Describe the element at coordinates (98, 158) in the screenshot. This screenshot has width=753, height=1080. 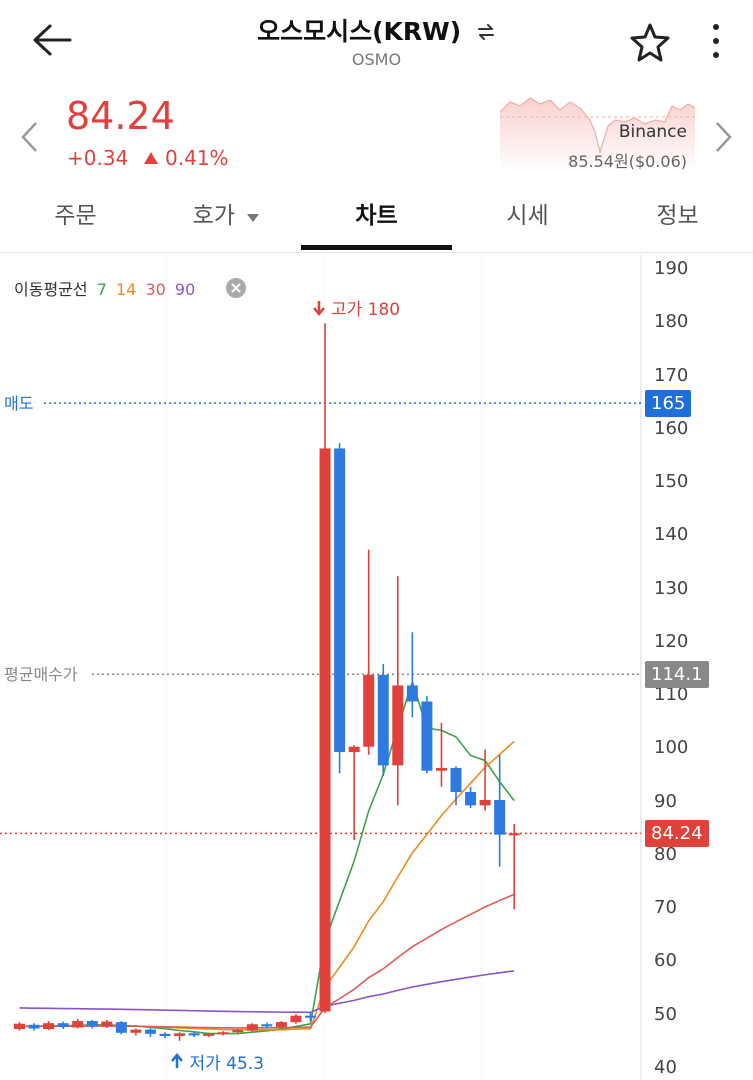
I see `change-amount: +0.34` at that location.